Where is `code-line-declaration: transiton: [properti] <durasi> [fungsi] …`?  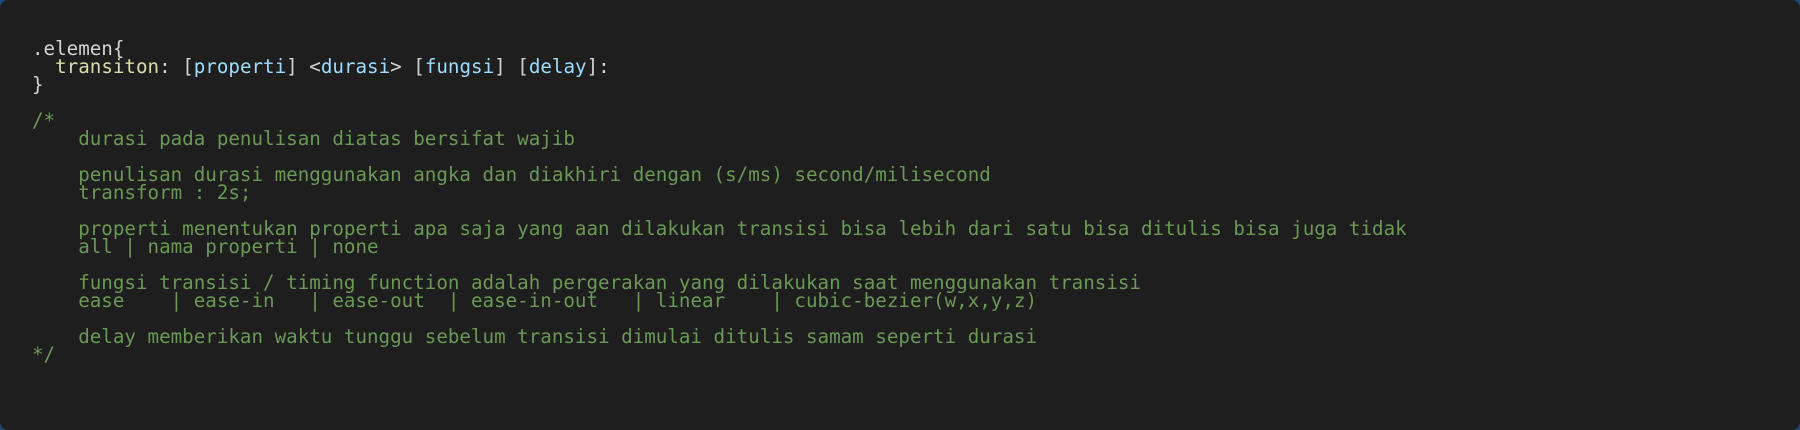
code-line-declaration: transiton: [properti] <durasi> [fungsi] … is located at coordinates (900, 66).